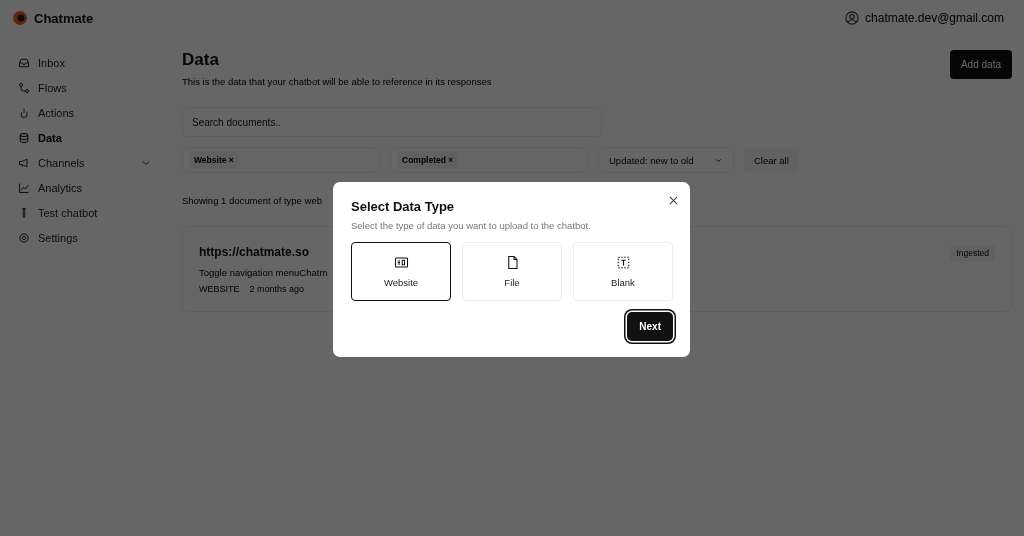 The height and width of the screenshot is (536, 1024). What do you see at coordinates (24, 163) in the screenshot?
I see `channels-icon` at bounding box center [24, 163].